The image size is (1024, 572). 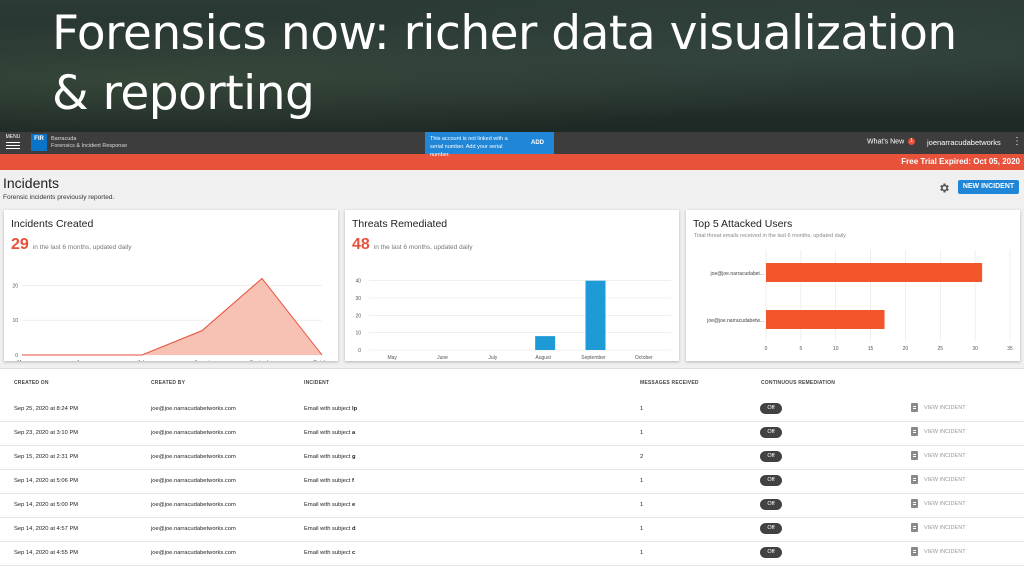 What do you see at coordinates (31, 183) in the screenshot?
I see `page-title: Incidents` at bounding box center [31, 183].